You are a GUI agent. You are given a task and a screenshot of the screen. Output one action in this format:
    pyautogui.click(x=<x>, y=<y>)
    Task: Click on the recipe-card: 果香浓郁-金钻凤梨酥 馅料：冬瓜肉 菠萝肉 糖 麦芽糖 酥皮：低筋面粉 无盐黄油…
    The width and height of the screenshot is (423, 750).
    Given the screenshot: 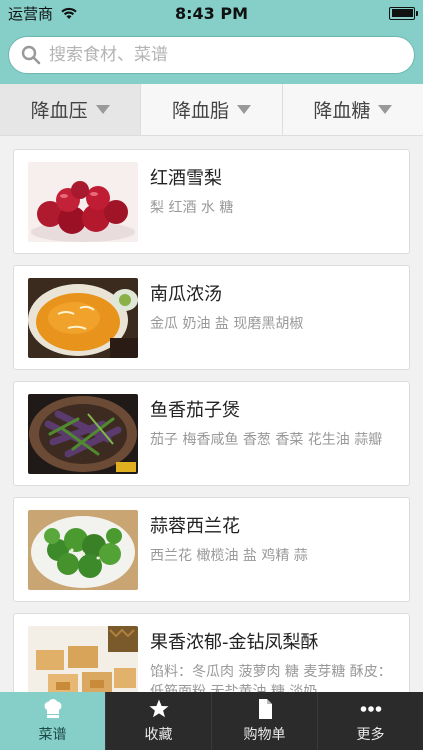 What is the action you would take?
    pyautogui.click(x=211, y=652)
    